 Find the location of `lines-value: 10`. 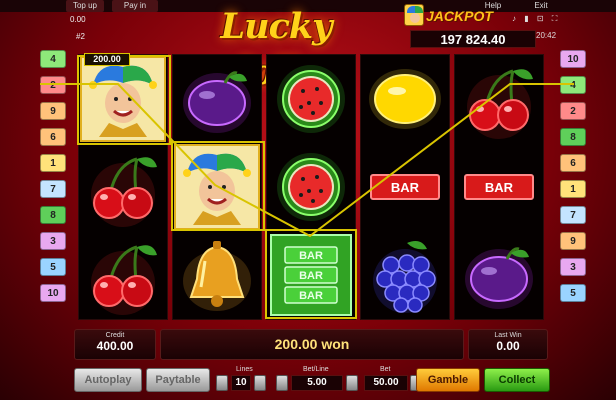

lines-value: 10 is located at coordinates (241, 383).